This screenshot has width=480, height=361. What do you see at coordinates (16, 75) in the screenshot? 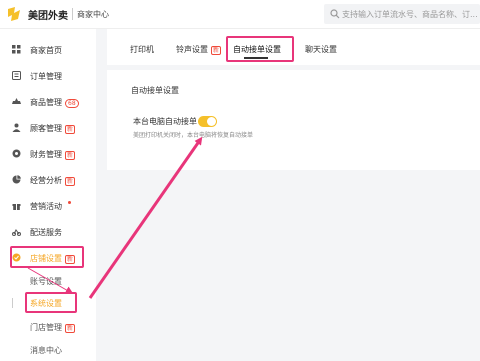
I see `order-icon` at bounding box center [16, 75].